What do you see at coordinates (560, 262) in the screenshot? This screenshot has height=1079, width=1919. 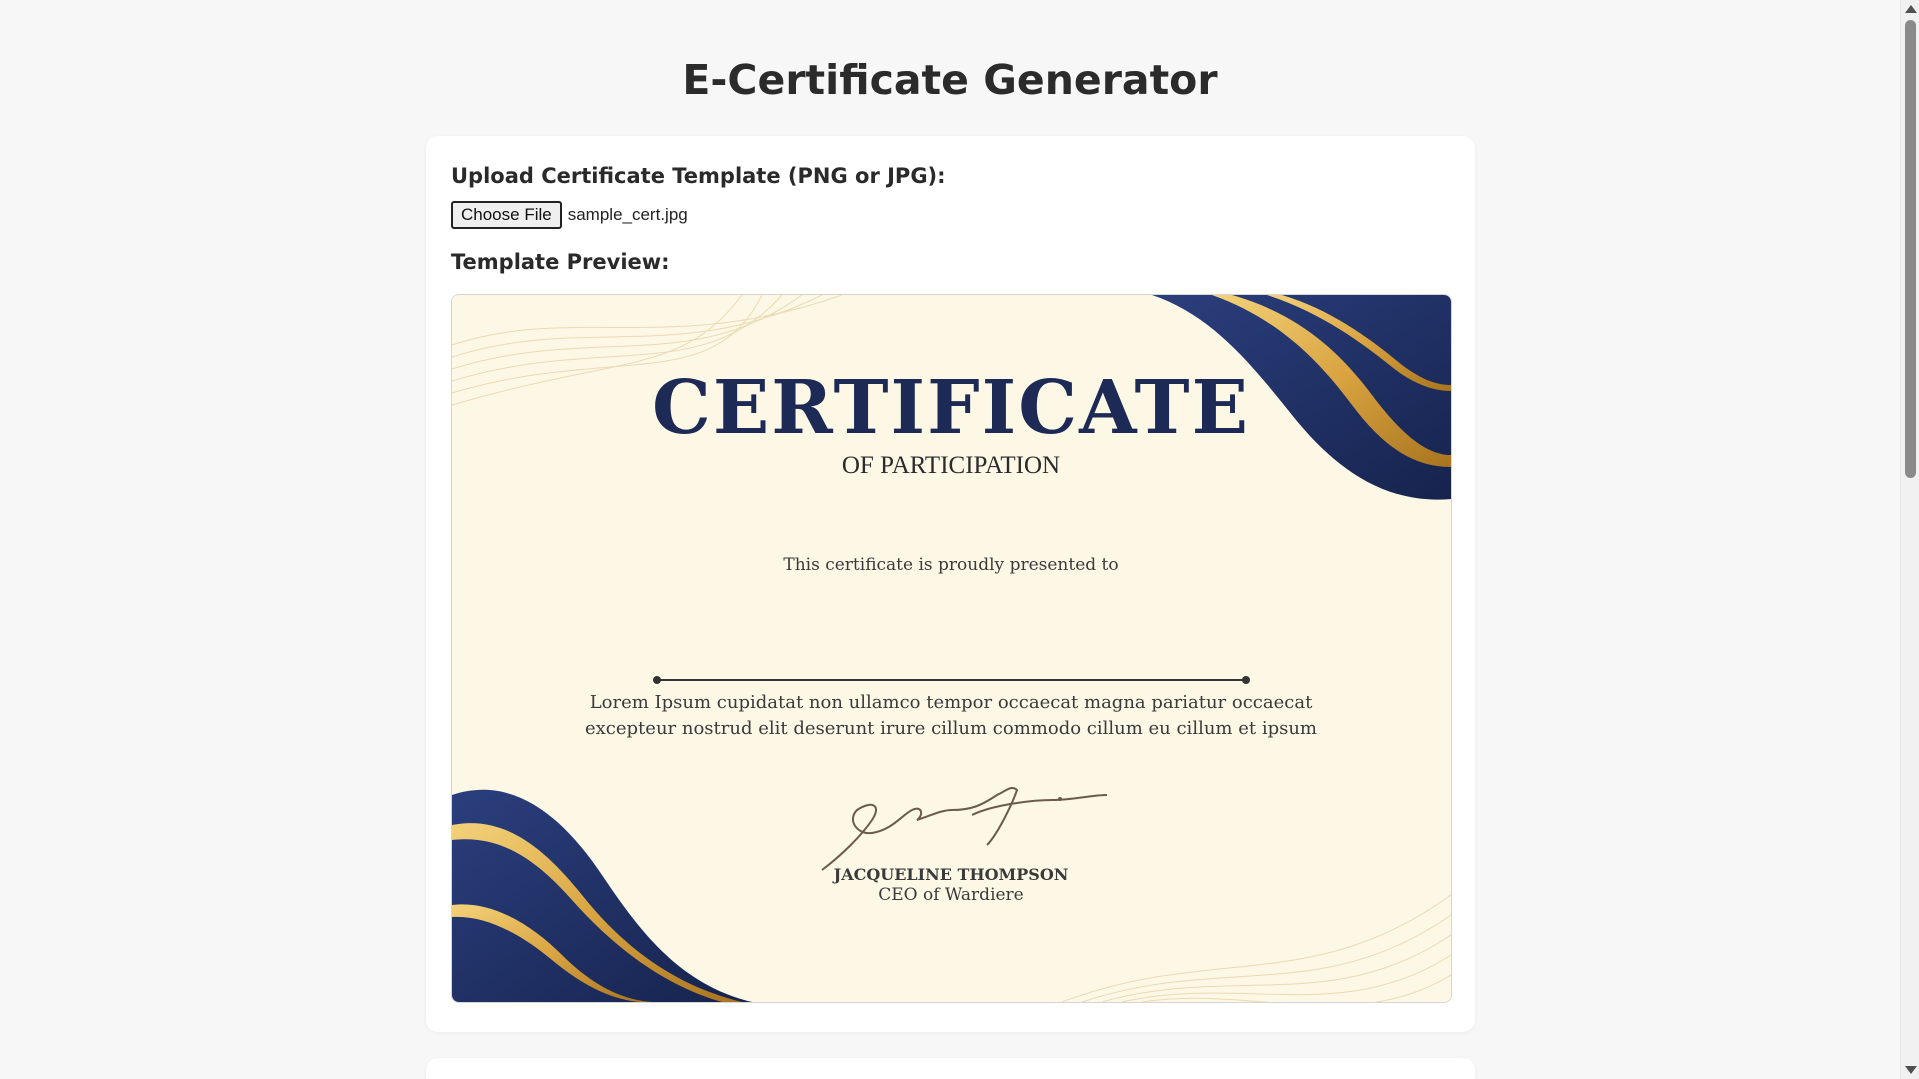 I see `preview-label: Template Preview:` at bounding box center [560, 262].